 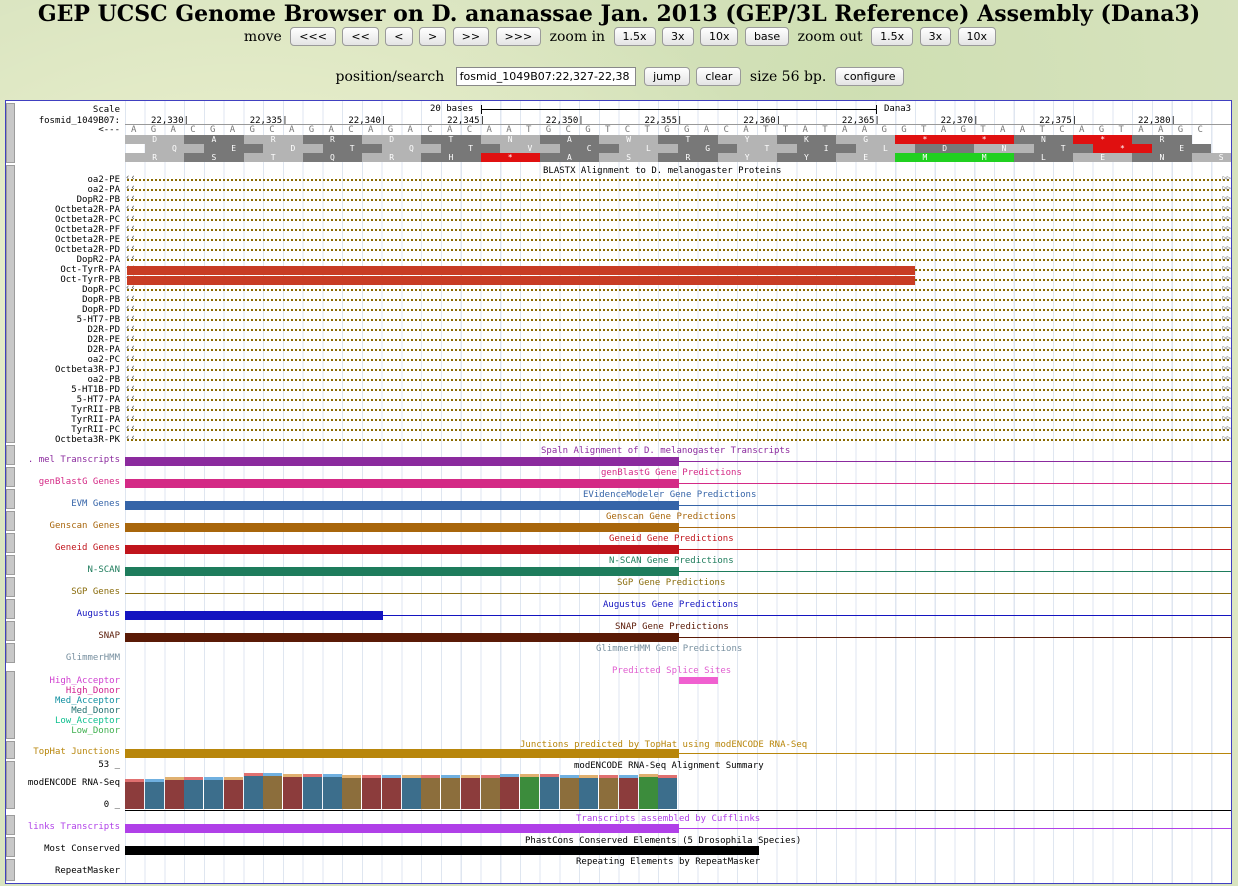 What do you see at coordinates (10, 785) in the screenshot?
I see `rnaseq-side-button` at bounding box center [10, 785].